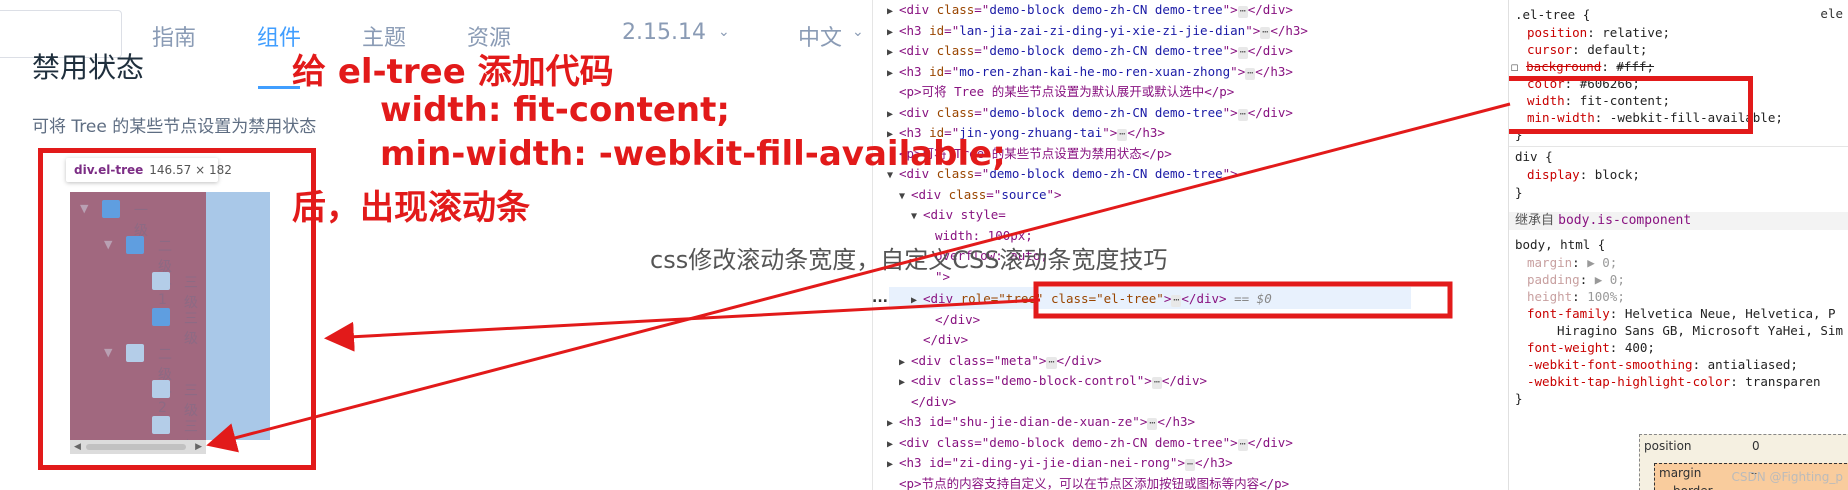 The width and height of the screenshot is (1848, 490). What do you see at coordinates (1550, 296) in the screenshot?
I see `css-property-name: height` at bounding box center [1550, 296].